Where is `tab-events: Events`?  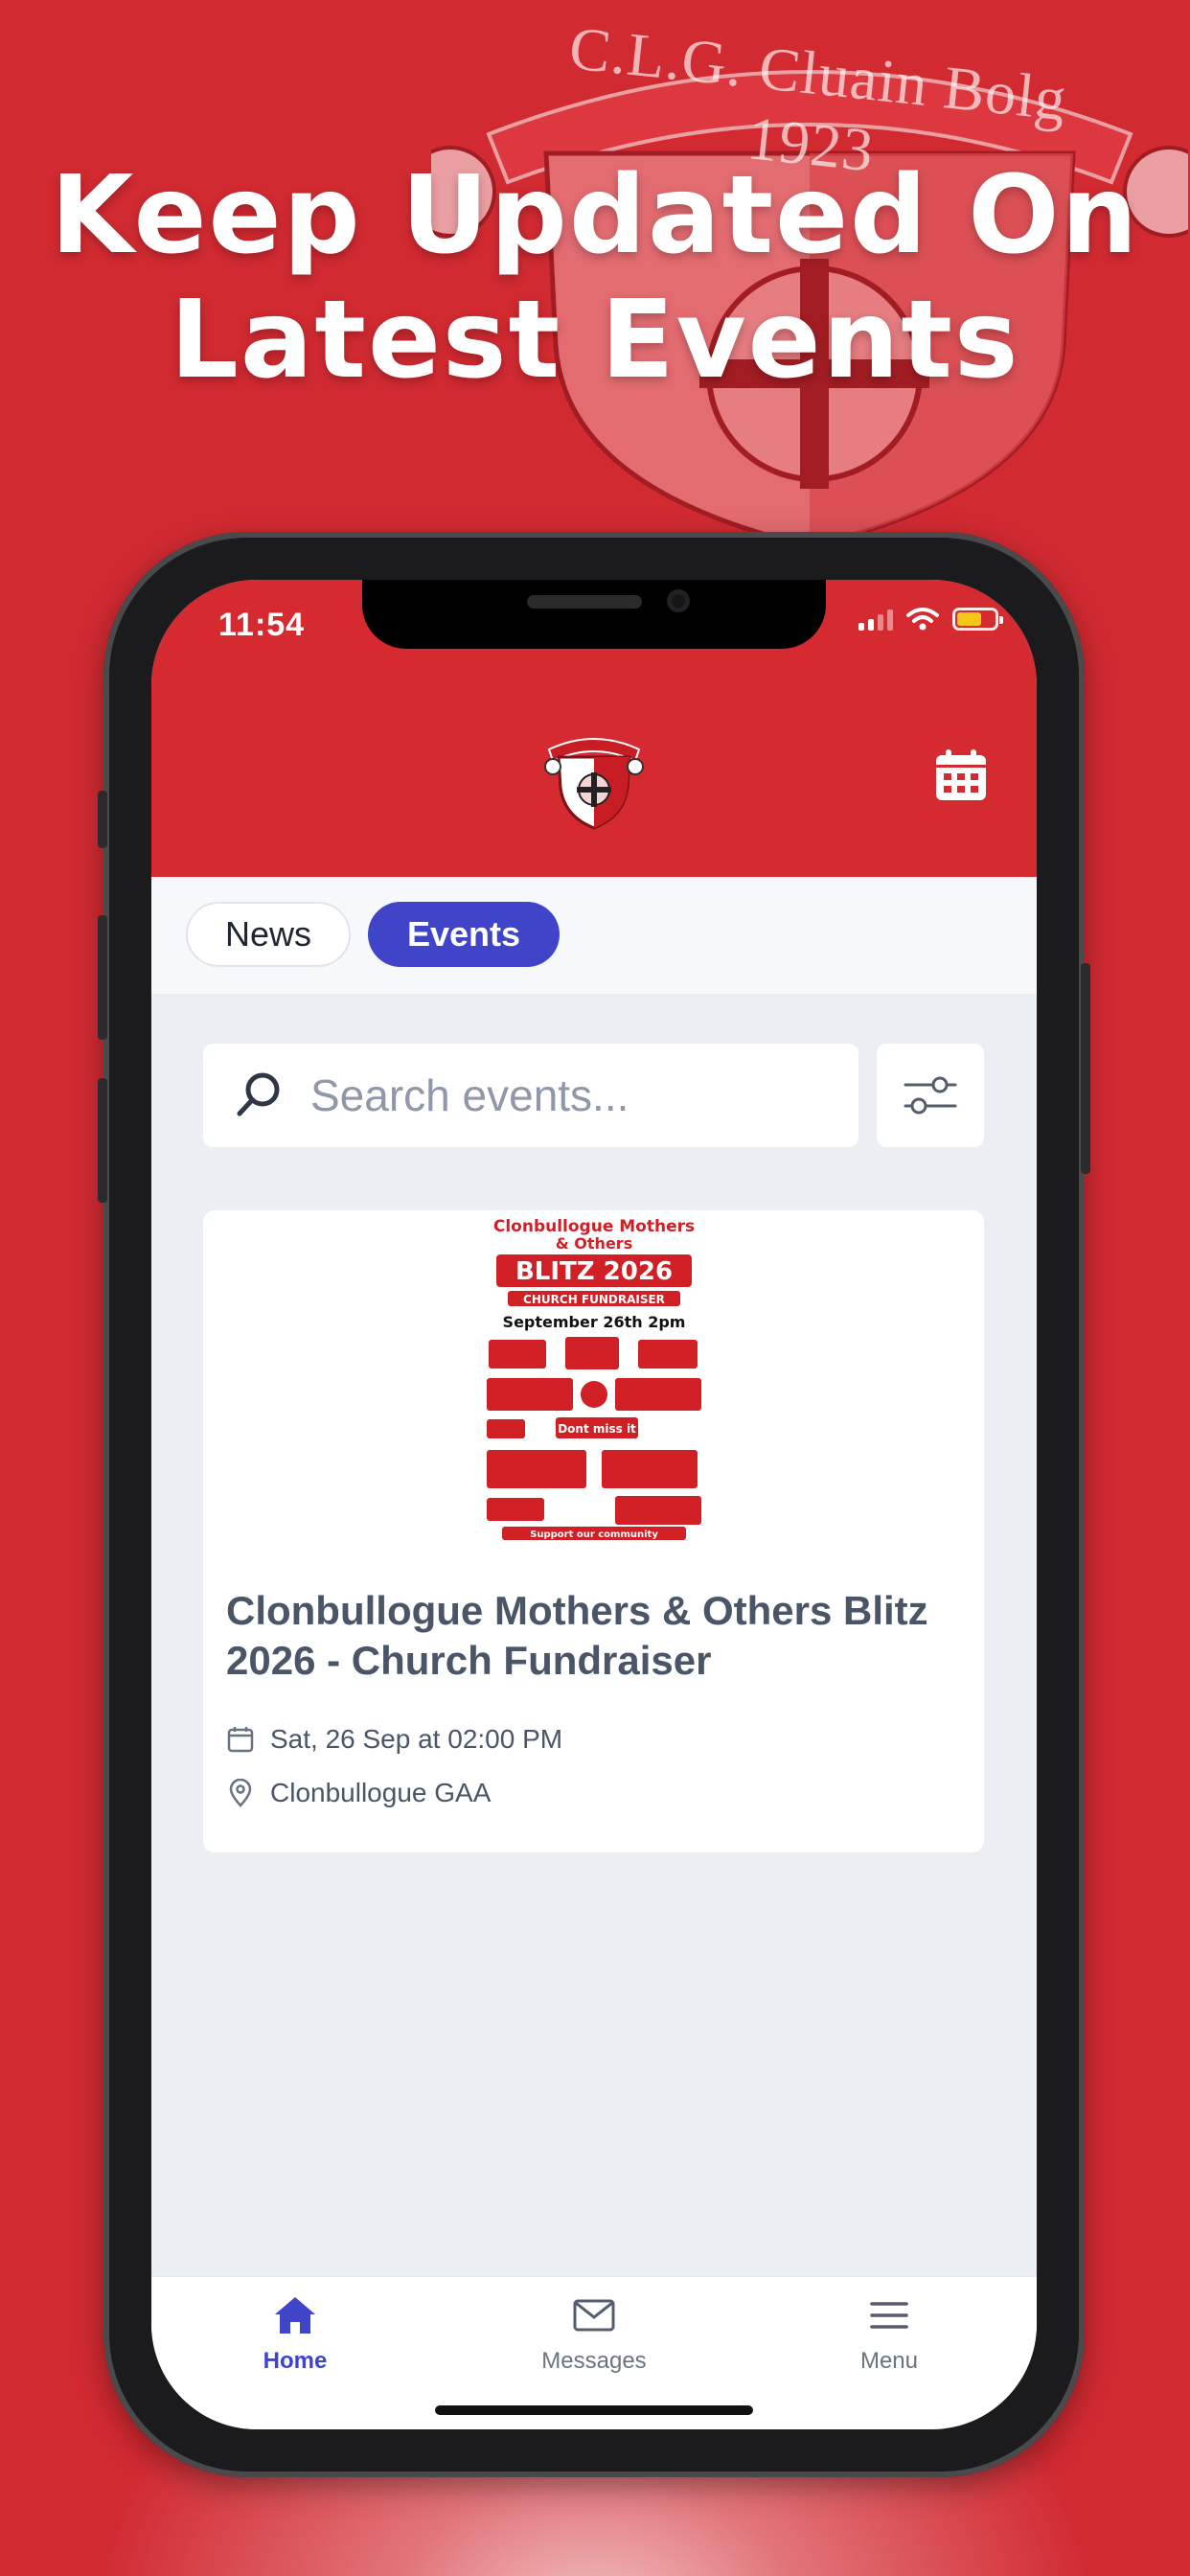
tab-events: Events is located at coordinates (464, 934).